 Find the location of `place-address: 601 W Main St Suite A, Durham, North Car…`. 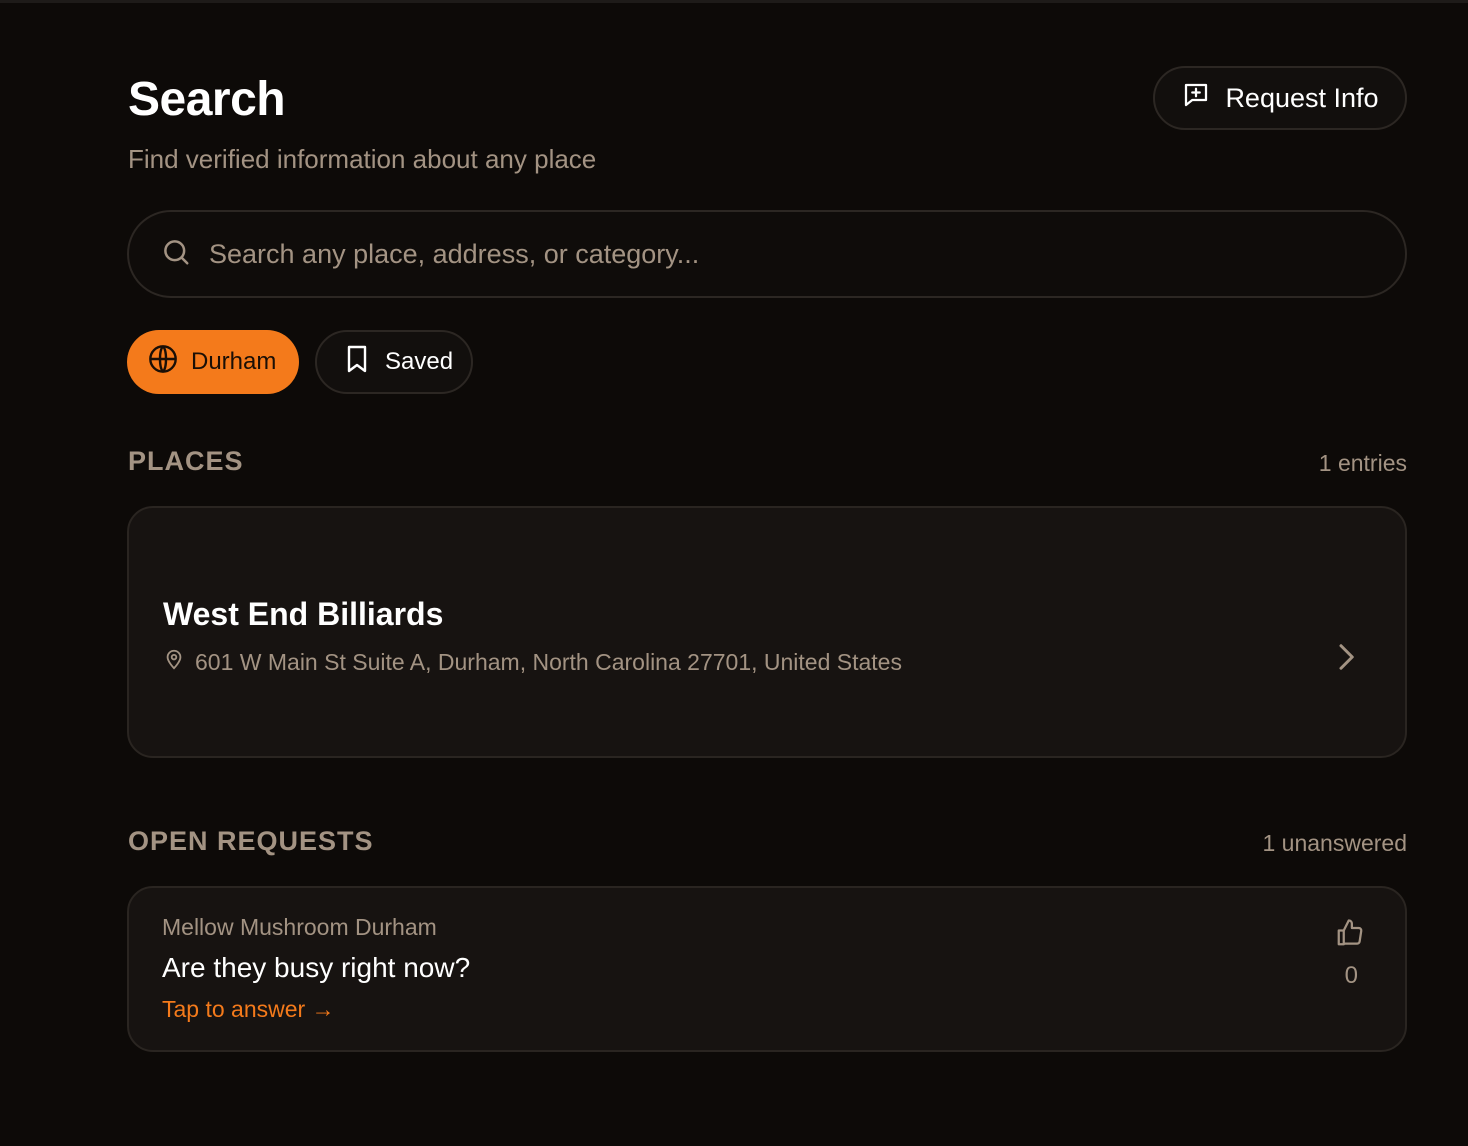

place-address: 601 W Main St Suite A, Durham, North Car… is located at coordinates (532, 662).